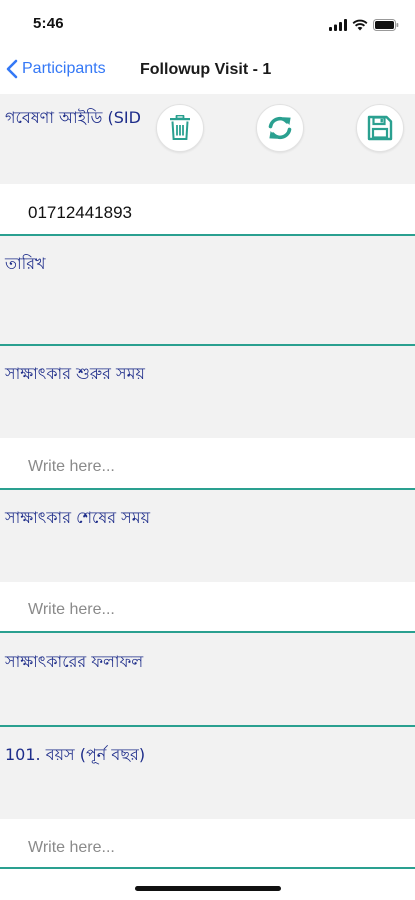 Image resolution: width=415 pixels, height=900 pixels. What do you see at coordinates (73, 117) in the screenshot?
I see `research-id-label: গবেষণা আইডি (SID` at bounding box center [73, 117].